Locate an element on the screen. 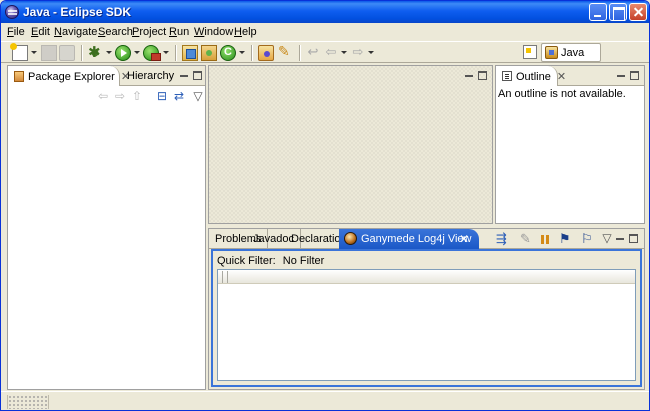 Image resolution: width=650 pixels, height=411 pixels. coverage-icon is located at coordinates (228, 53).